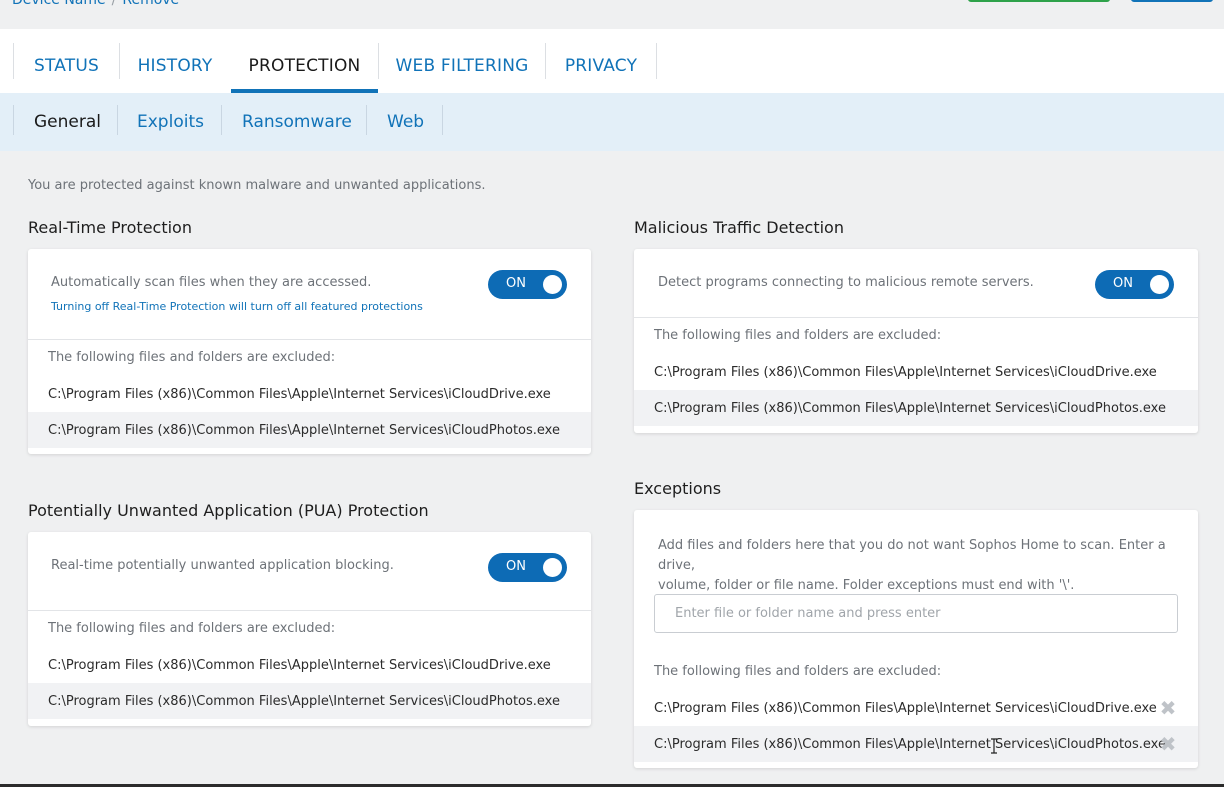 The image size is (1224, 787). I want to click on primary-action-button, so click(1039, 1).